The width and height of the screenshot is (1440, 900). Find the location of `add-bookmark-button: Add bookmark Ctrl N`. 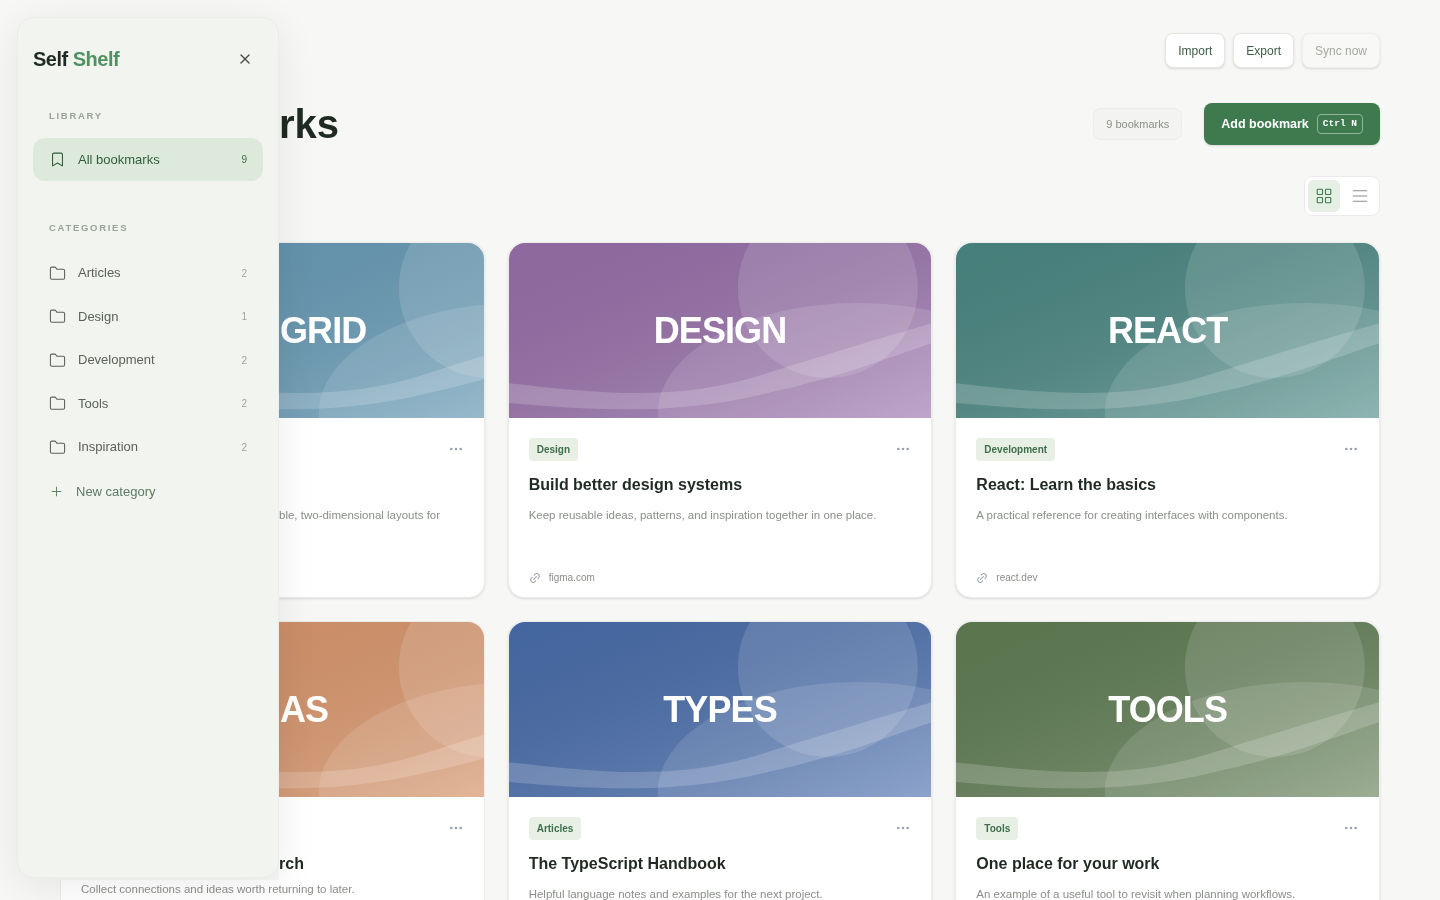

add-bookmark-button: Add bookmark Ctrl N is located at coordinates (1292, 124).